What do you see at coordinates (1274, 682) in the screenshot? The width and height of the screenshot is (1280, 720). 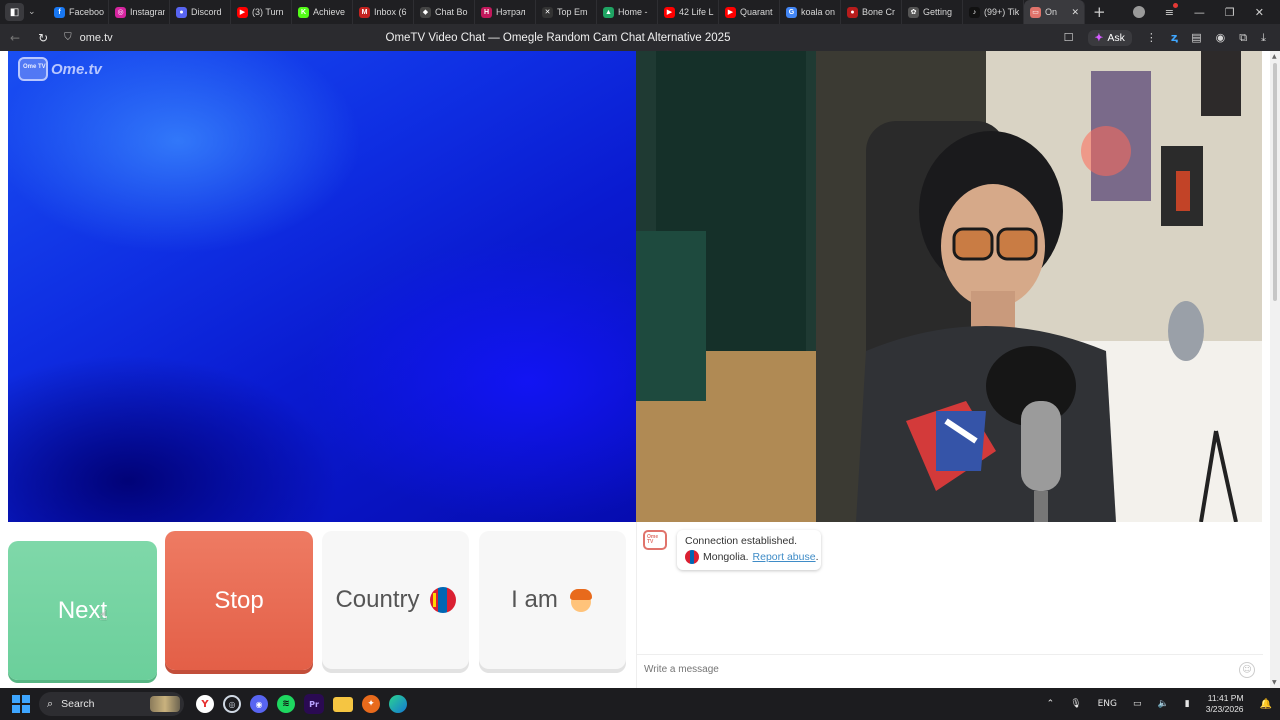 I see `scroll-down-arrow-icon: ▼` at bounding box center [1274, 682].